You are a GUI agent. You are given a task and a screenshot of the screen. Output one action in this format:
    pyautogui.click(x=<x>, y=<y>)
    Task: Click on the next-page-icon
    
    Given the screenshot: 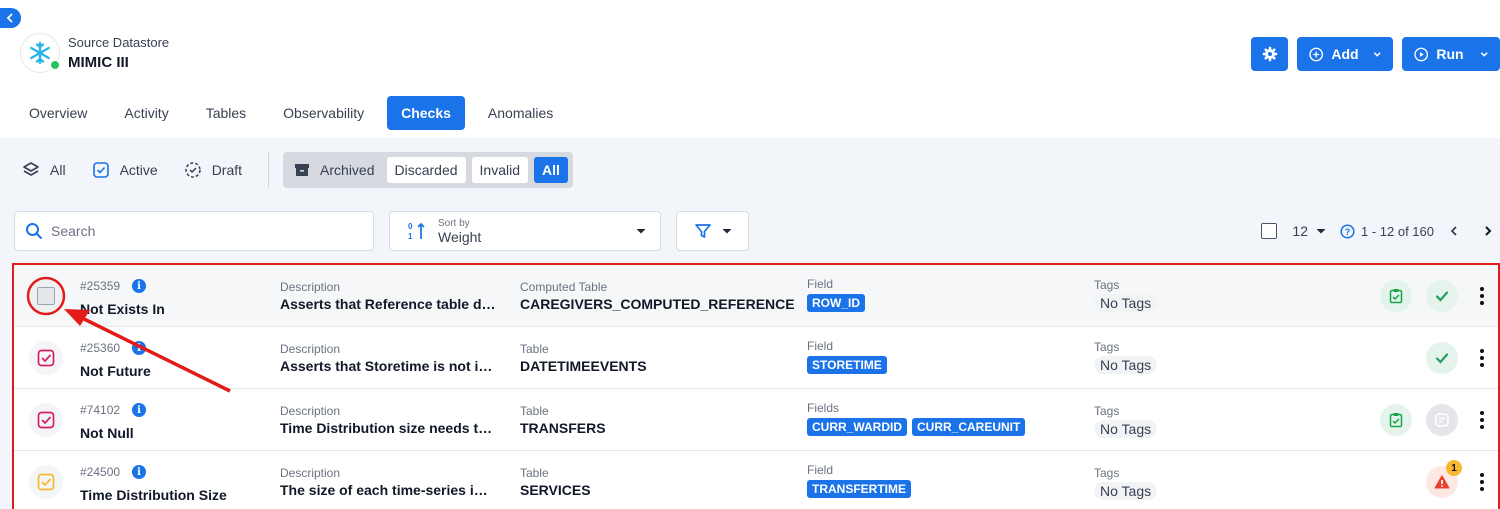 What is the action you would take?
    pyautogui.click(x=1488, y=231)
    